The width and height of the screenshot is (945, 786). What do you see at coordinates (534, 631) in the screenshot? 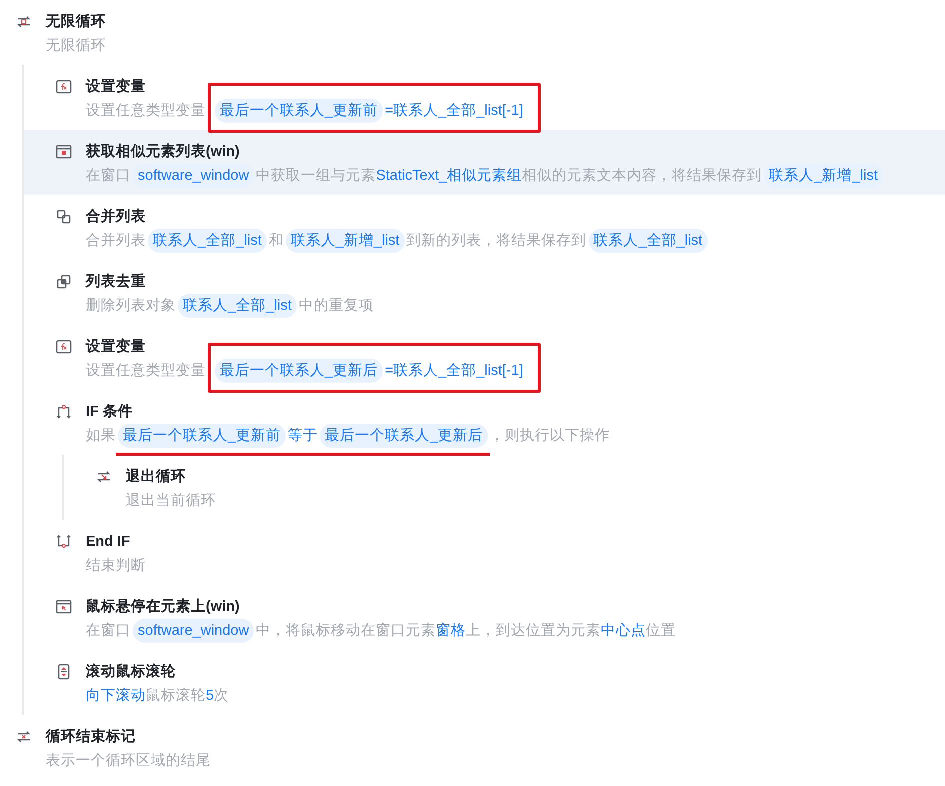
I see `description-text: 上，到达位置为元素` at bounding box center [534, 631].